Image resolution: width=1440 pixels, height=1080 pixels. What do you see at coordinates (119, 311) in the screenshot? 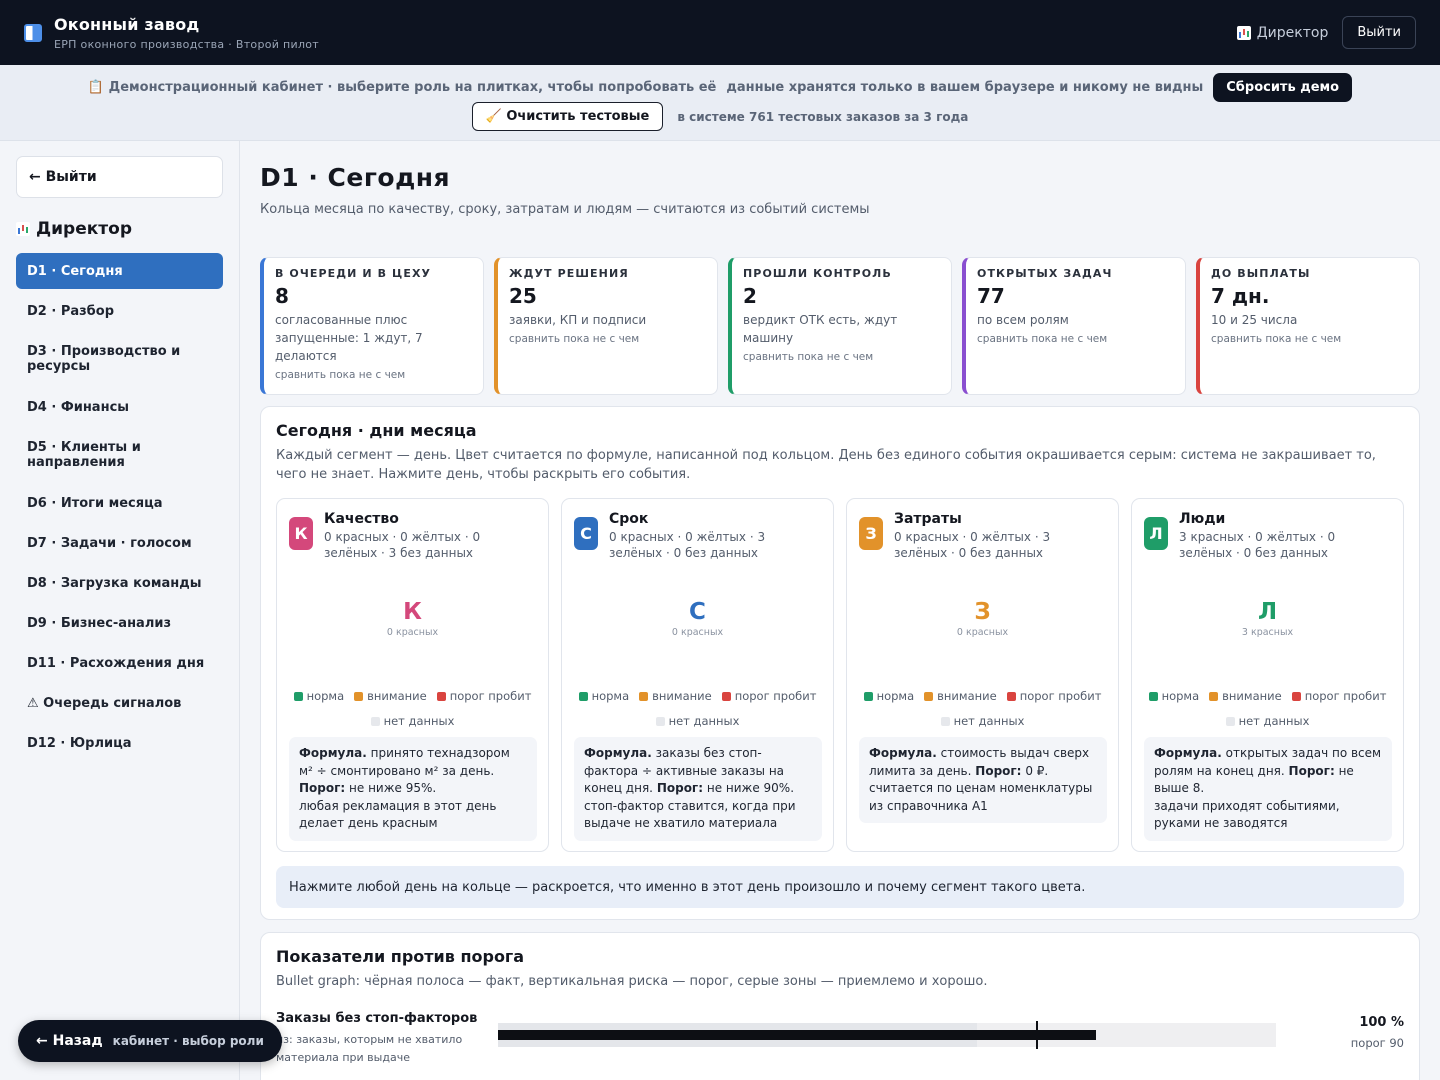
I see `sidebar-item: D2 · Разбор` at bounding box center [119, 311].